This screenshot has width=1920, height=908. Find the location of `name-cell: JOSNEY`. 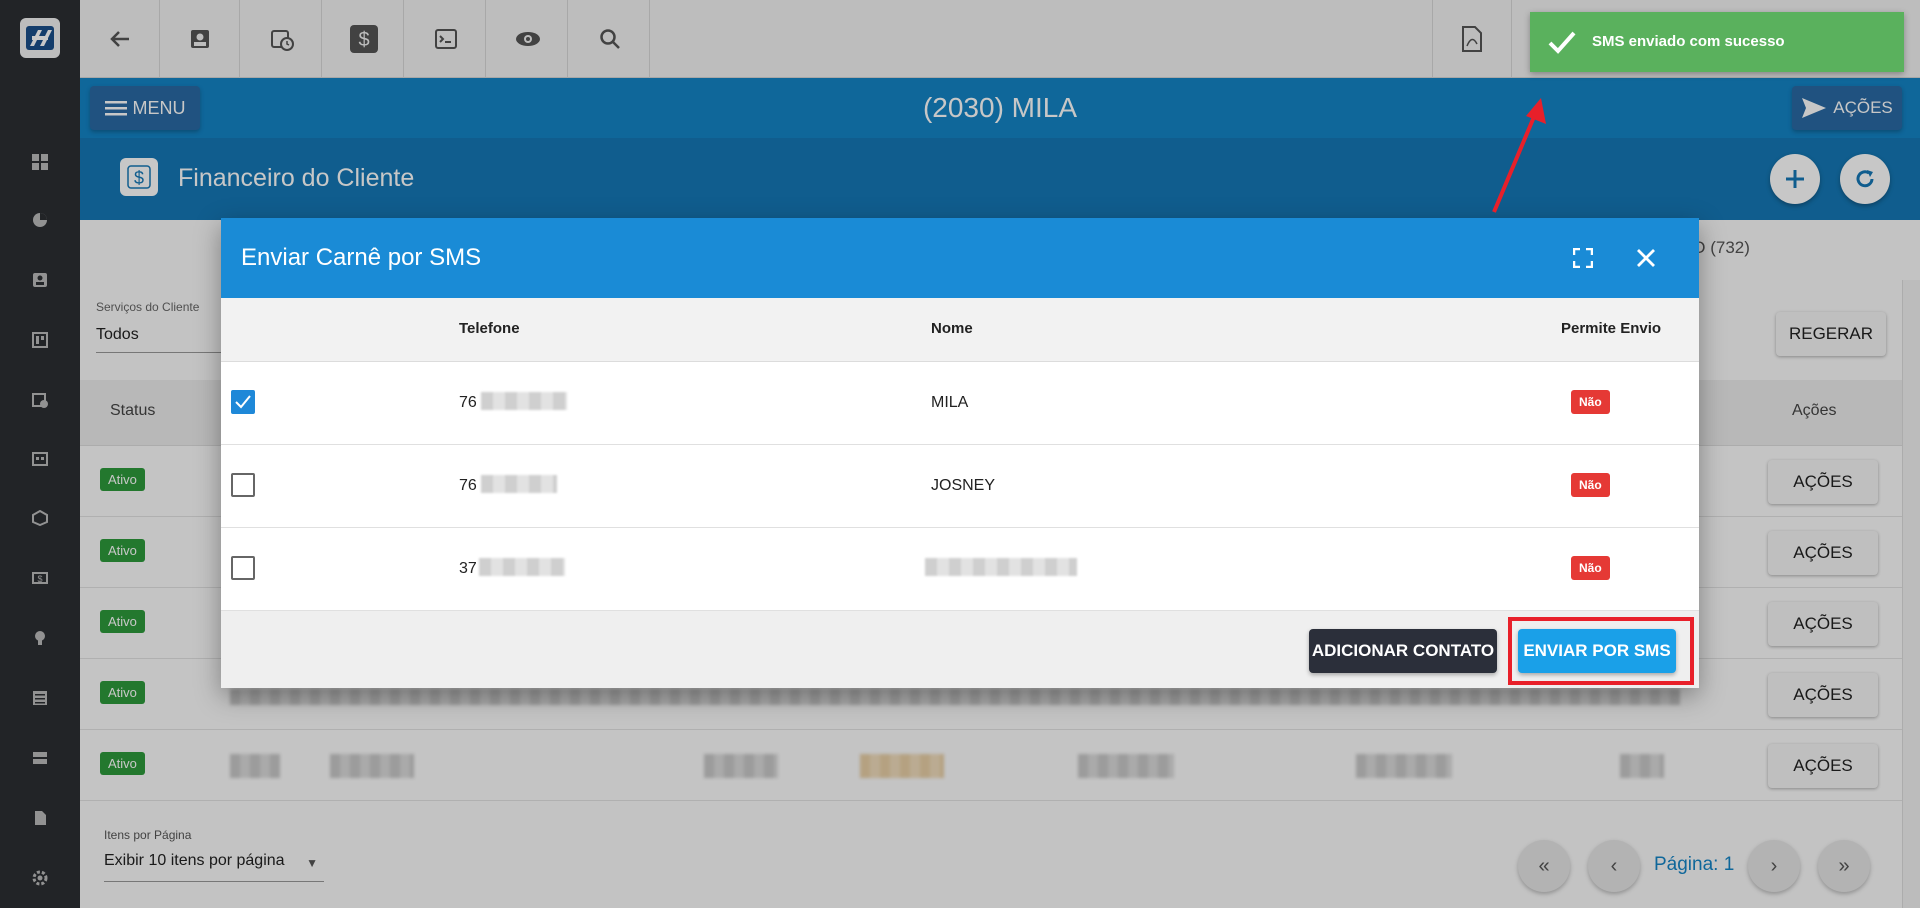

name-cell: JOSNEY is located at coordinates (963, 485).